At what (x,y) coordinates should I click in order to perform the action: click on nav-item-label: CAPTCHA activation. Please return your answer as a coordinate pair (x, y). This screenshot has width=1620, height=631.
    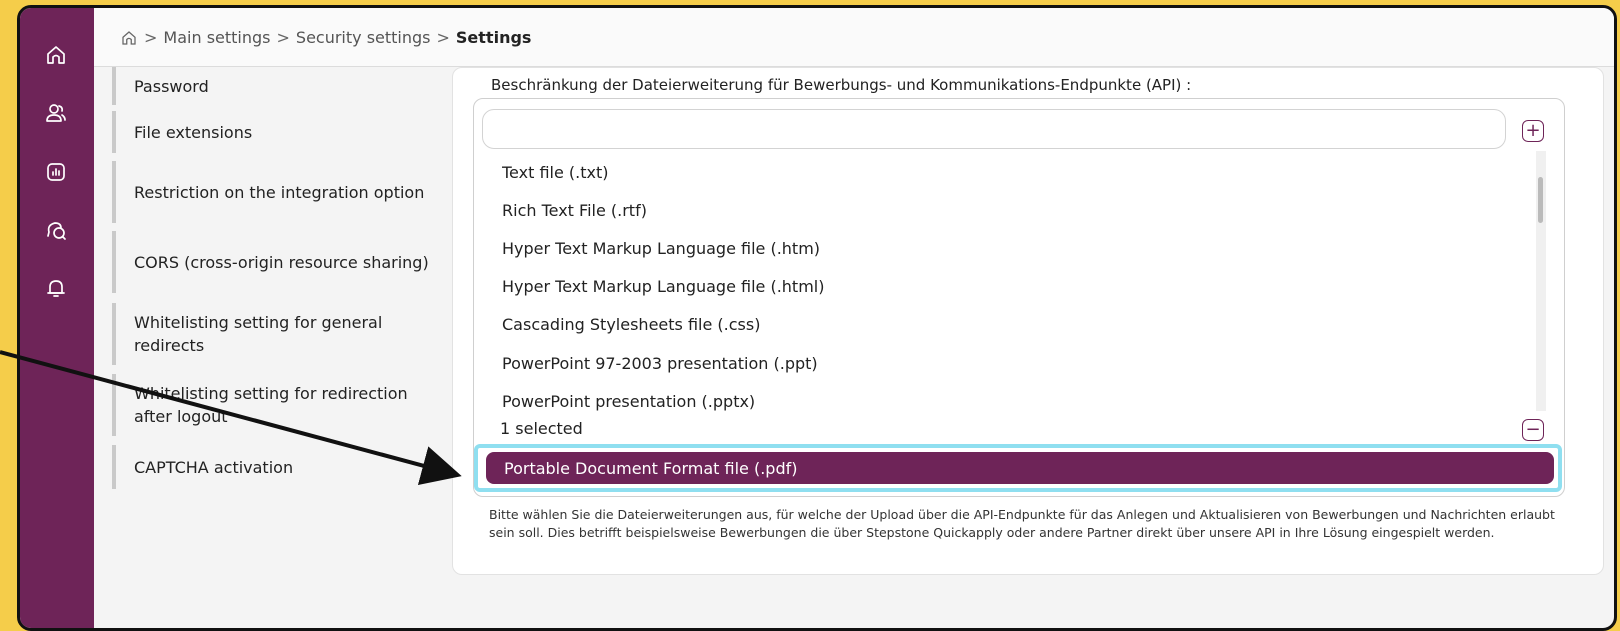
    Looking at the image, I should click on (214, 467).